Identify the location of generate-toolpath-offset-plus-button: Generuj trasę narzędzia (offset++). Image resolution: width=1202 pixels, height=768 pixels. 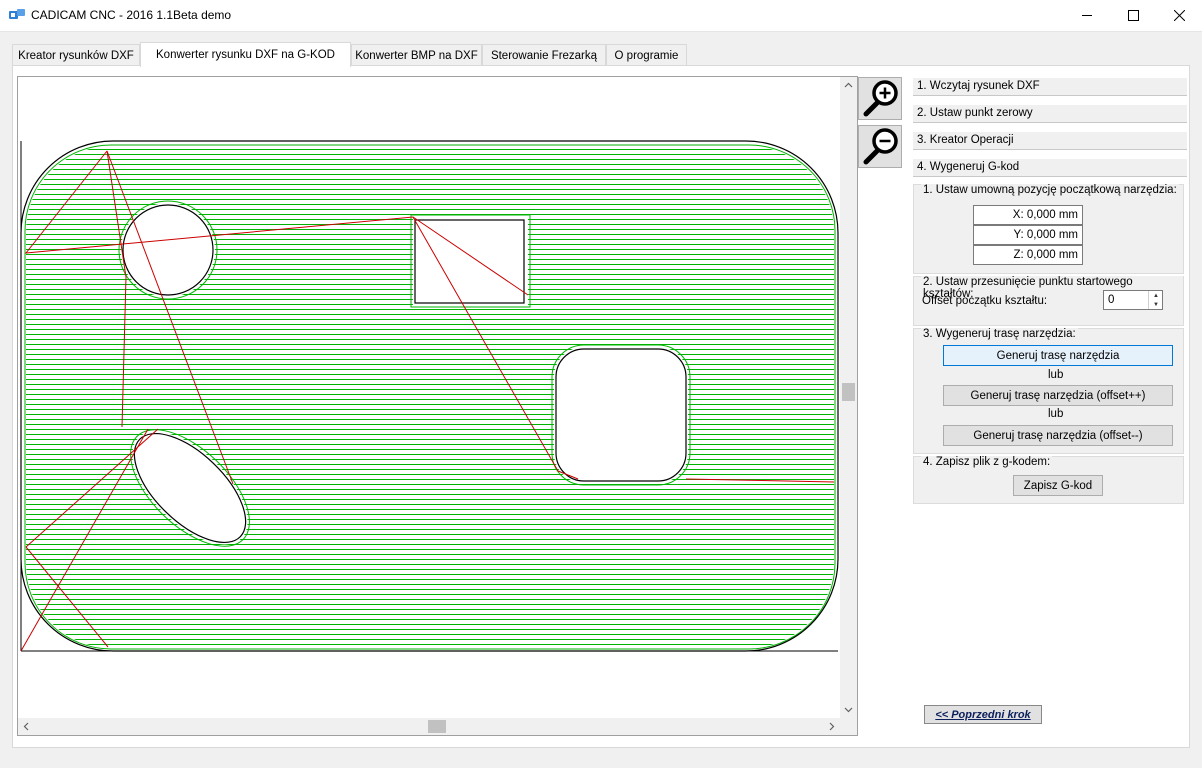
(1058, 395).